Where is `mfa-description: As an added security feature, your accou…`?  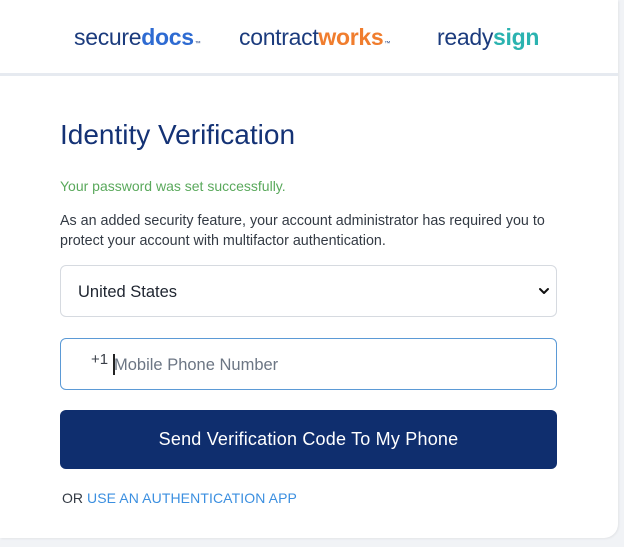 mfa-description: As an added security feature, your accou… is located at coordinates (302, 231).